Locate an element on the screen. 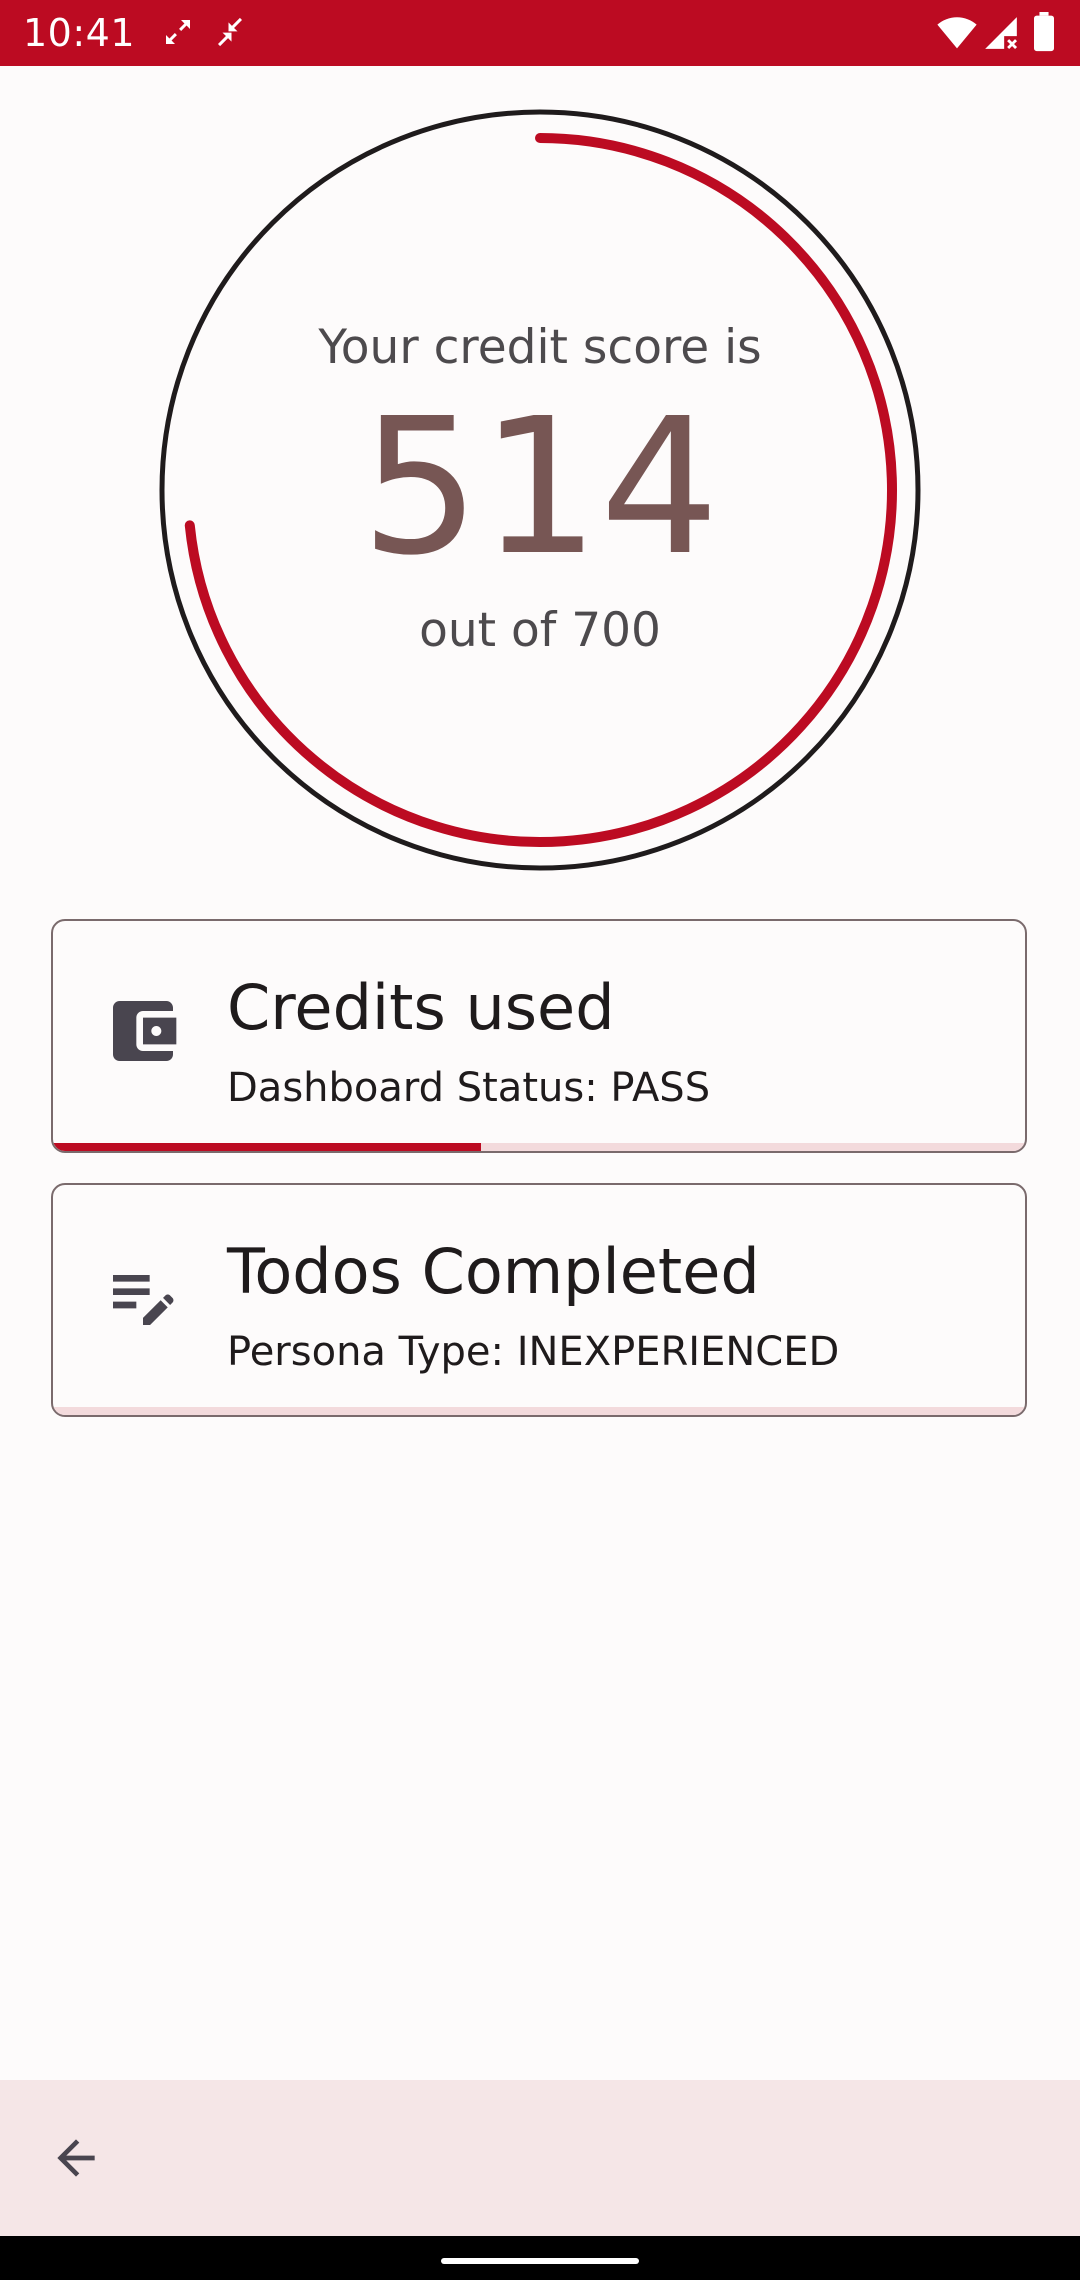  score-caption: Your credit score is is located at coordinates (540, 347).